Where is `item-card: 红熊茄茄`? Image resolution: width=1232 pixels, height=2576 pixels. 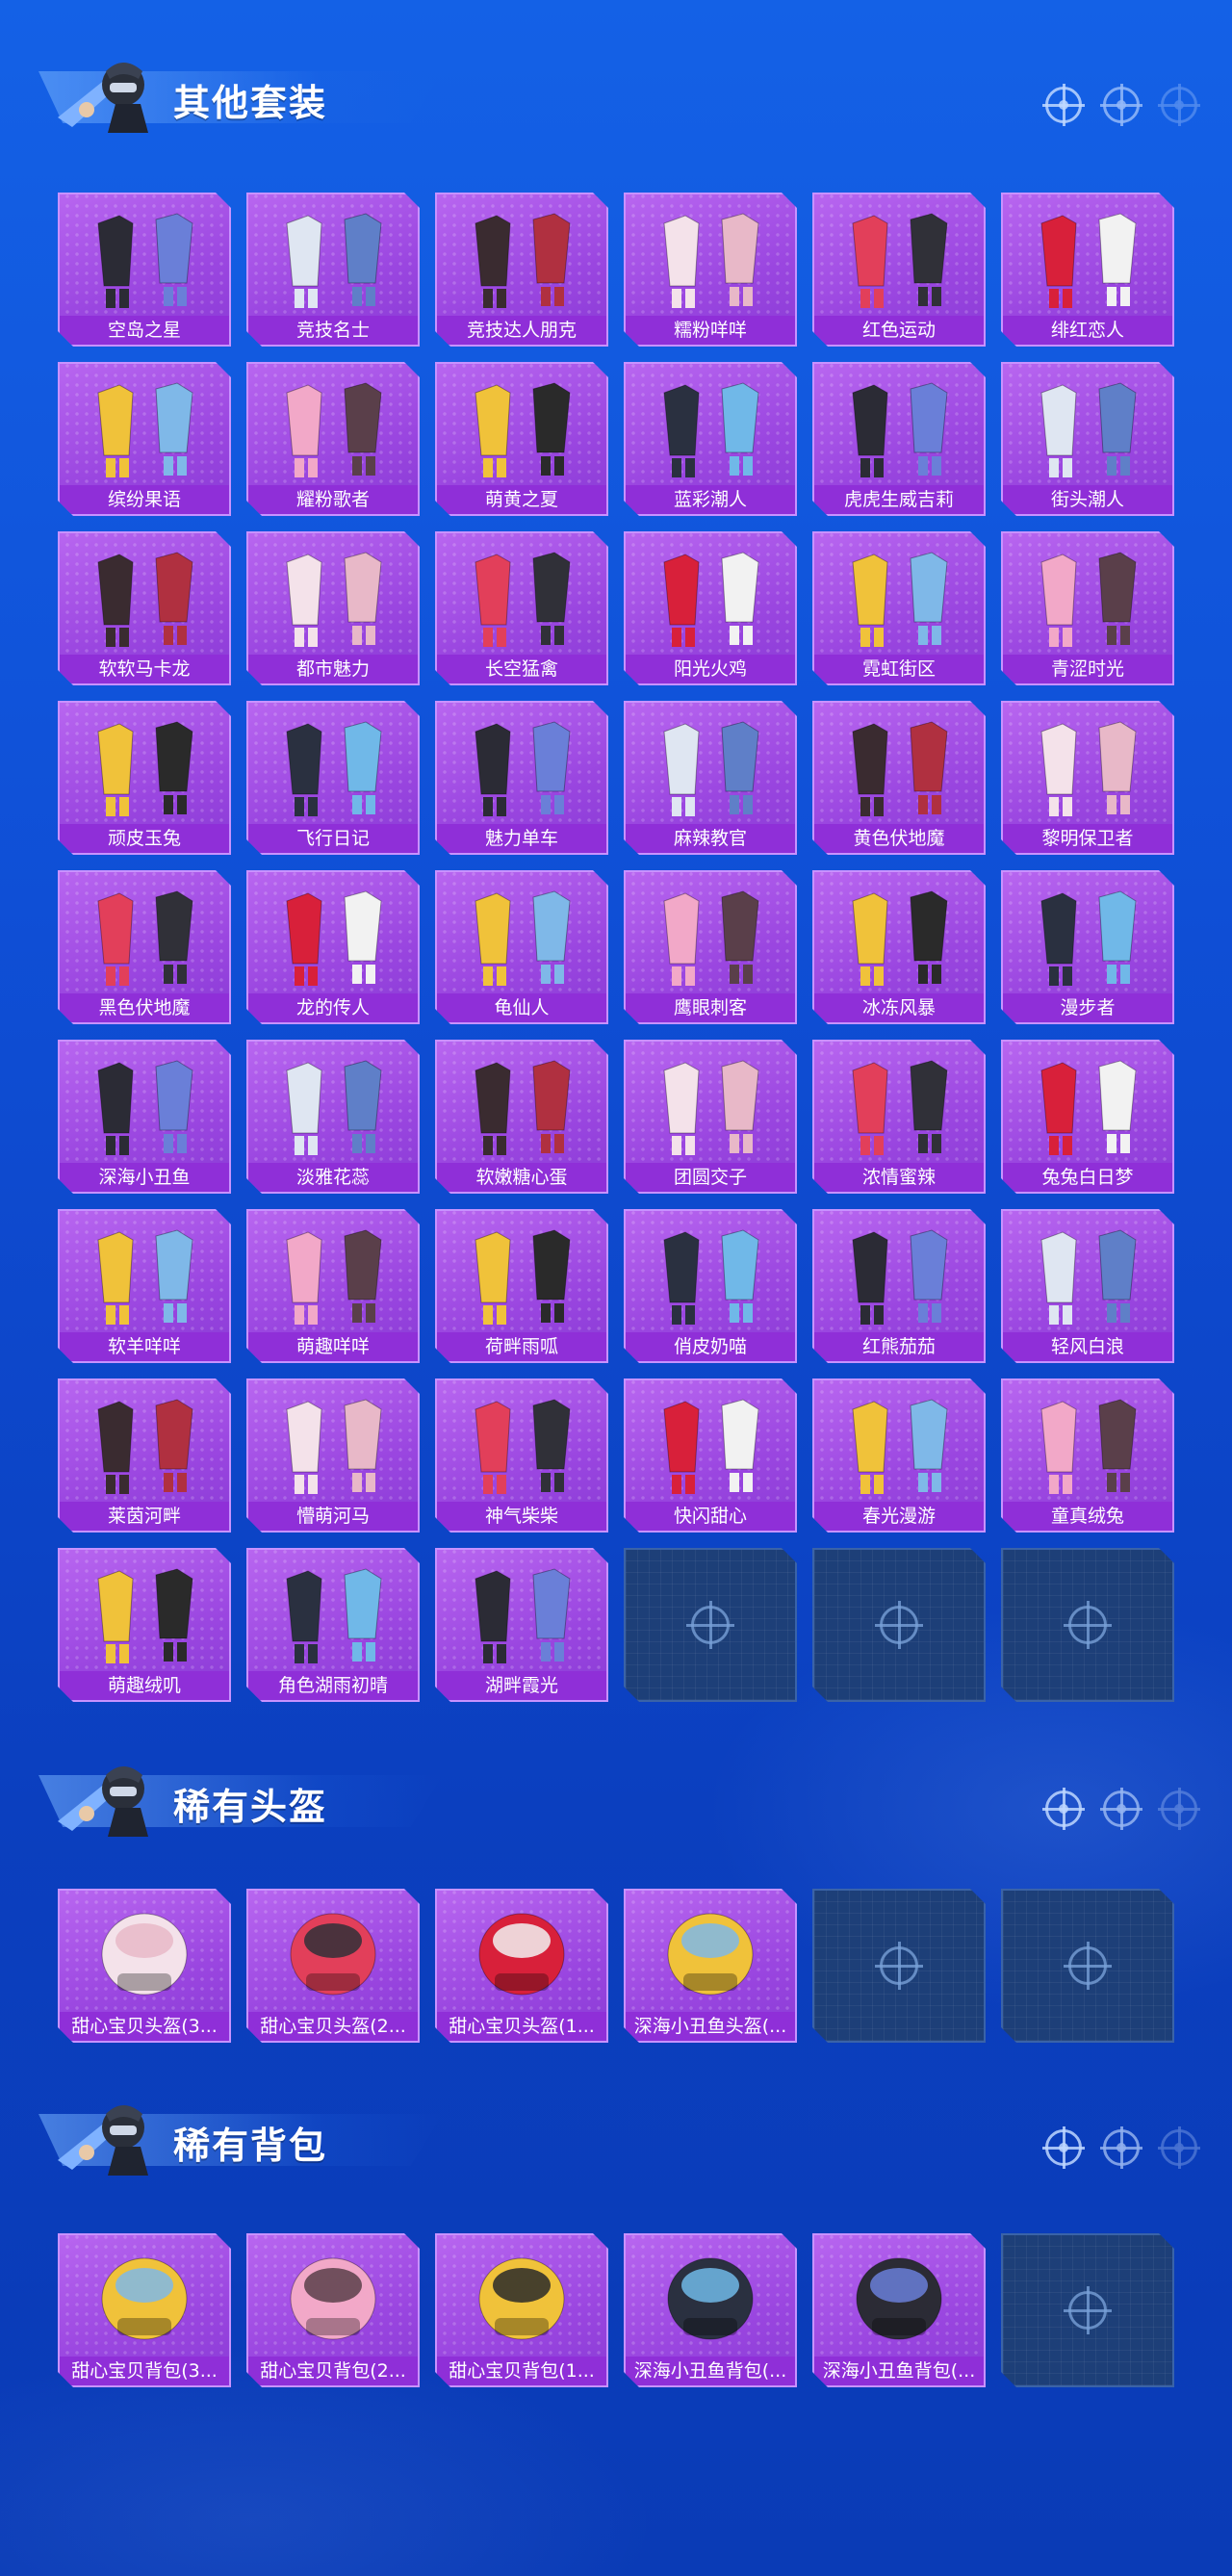
item-card: 红熊茄茄 is located at coordinates (899, 1286).